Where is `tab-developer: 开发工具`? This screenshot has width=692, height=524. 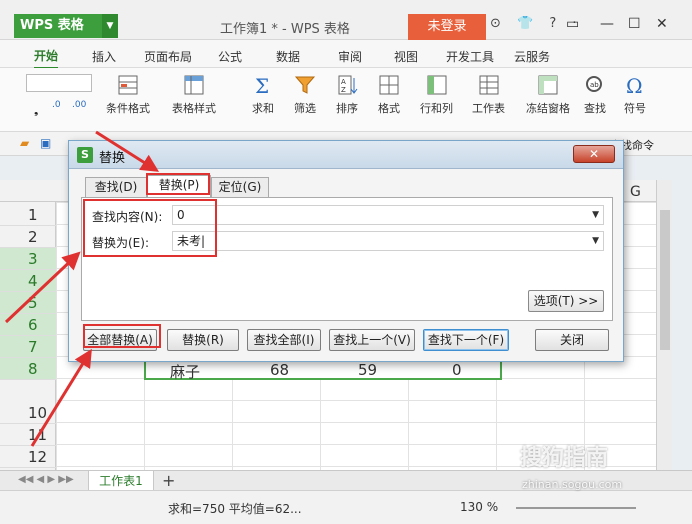
tab-developer: 开发工具 is located at coordinates (470, 56).